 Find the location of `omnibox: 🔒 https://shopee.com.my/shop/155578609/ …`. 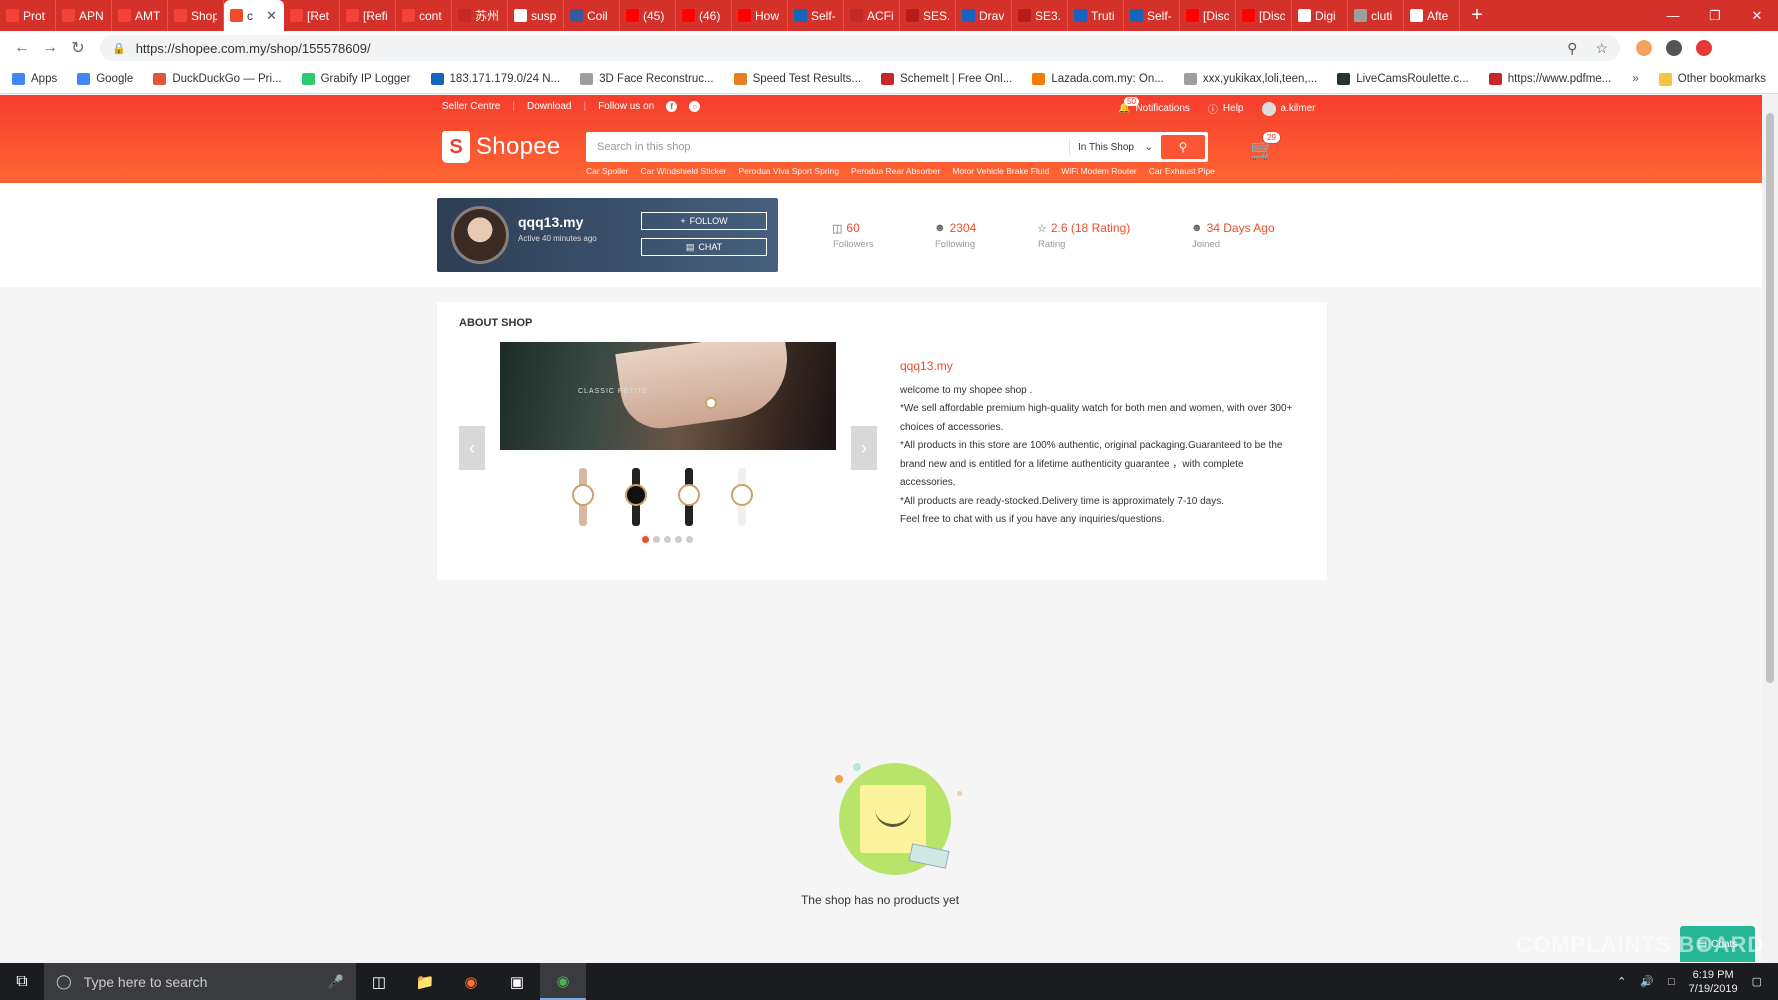

omnibox: 🔒 https://shopee.com.my/shop/155578609/ … is located at coordinates (860, 48).